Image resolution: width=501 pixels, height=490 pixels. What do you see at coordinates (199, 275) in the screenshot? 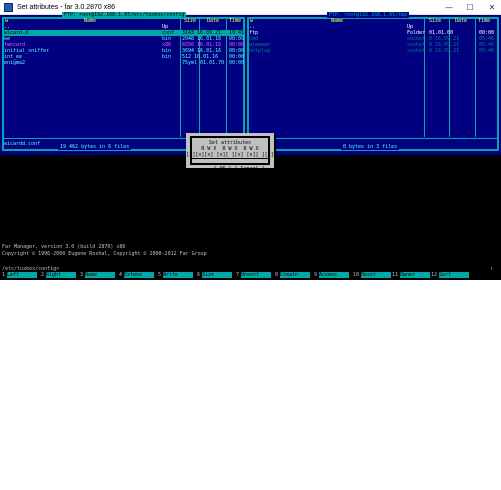
I see `fkey-number: 6` at bounding box center [199, 275].